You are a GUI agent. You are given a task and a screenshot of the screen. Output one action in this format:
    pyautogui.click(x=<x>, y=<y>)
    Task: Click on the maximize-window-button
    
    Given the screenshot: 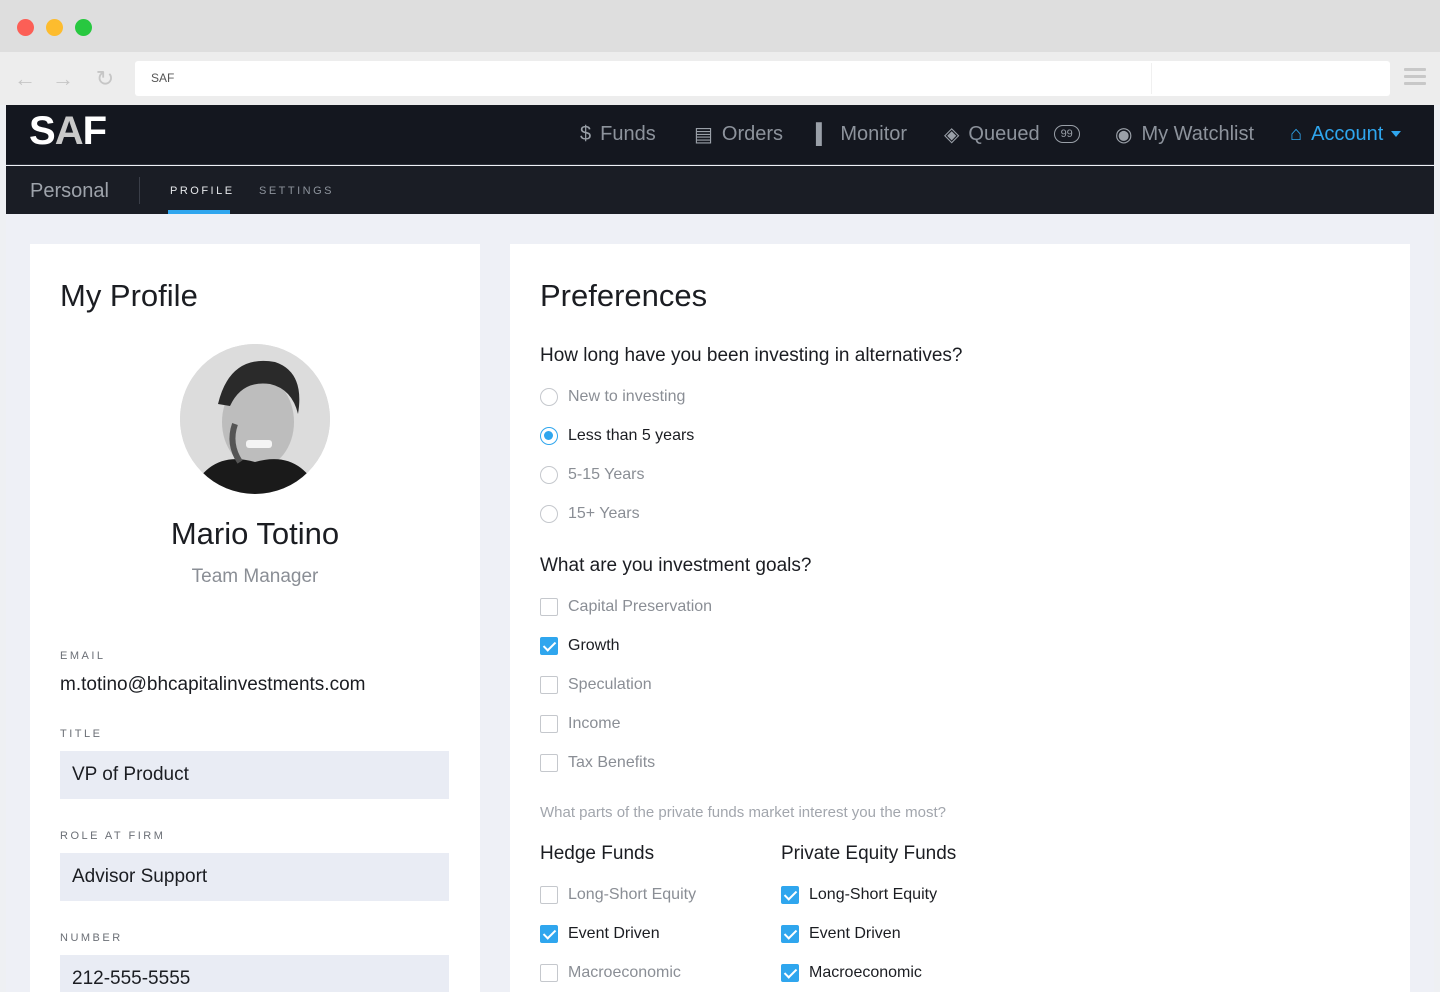 What is the action you would take?
    pyautogui.click(x=83, y=27)
    